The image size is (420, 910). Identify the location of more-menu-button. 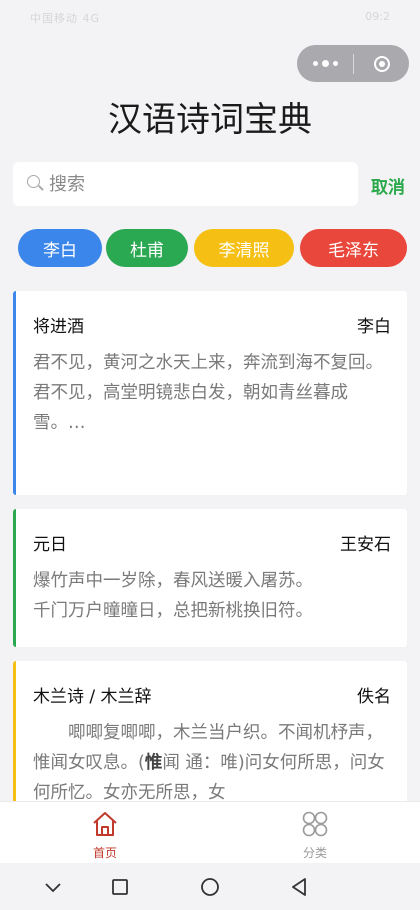
(325, 63).